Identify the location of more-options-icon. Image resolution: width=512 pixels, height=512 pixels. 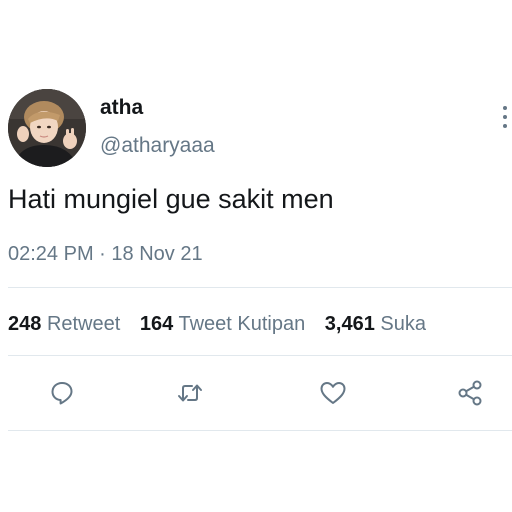
(505, 117).